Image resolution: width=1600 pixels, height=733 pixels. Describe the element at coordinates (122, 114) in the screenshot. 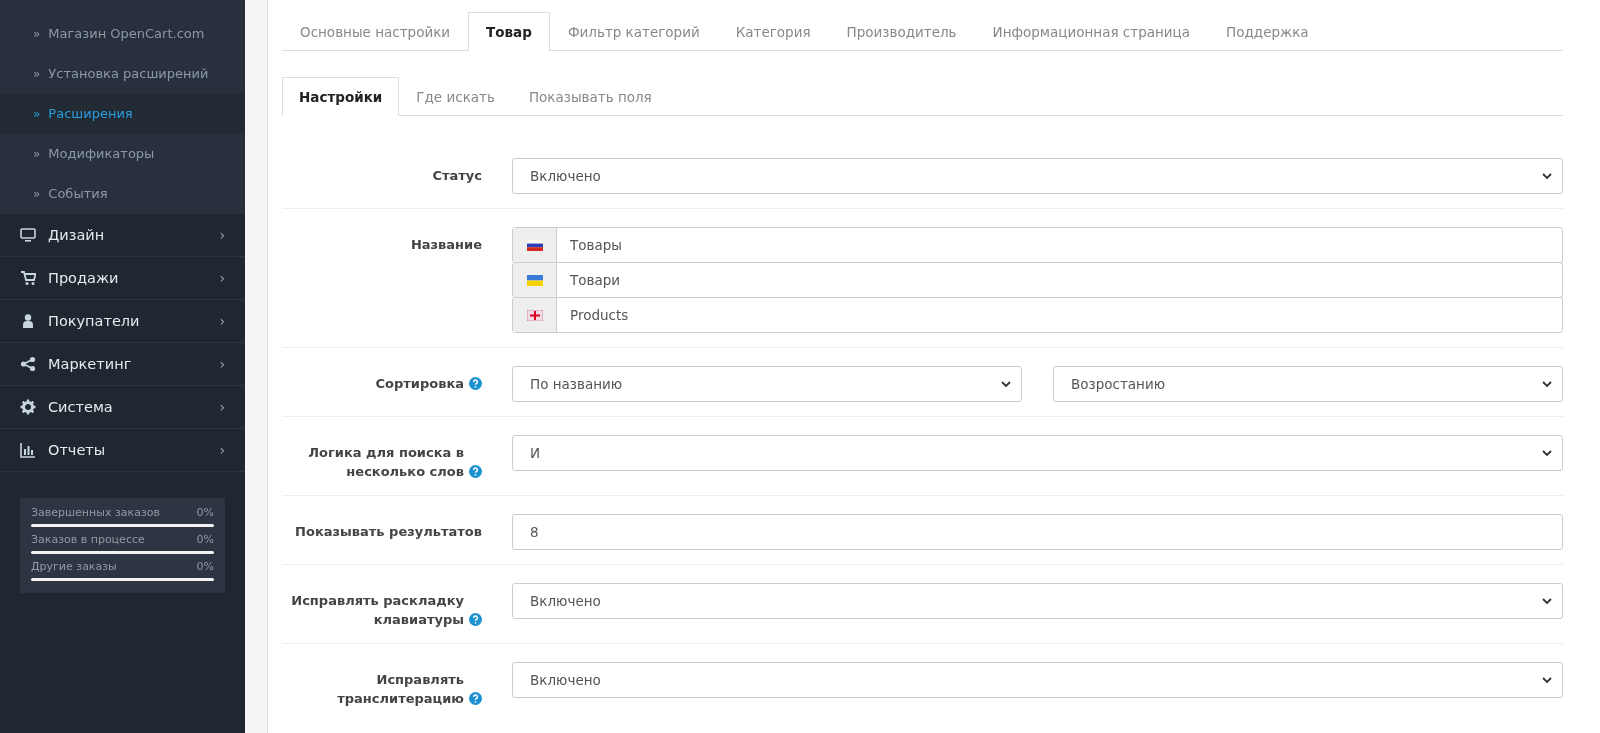

I see `sidebar-subitem: » Расширения` at that location.